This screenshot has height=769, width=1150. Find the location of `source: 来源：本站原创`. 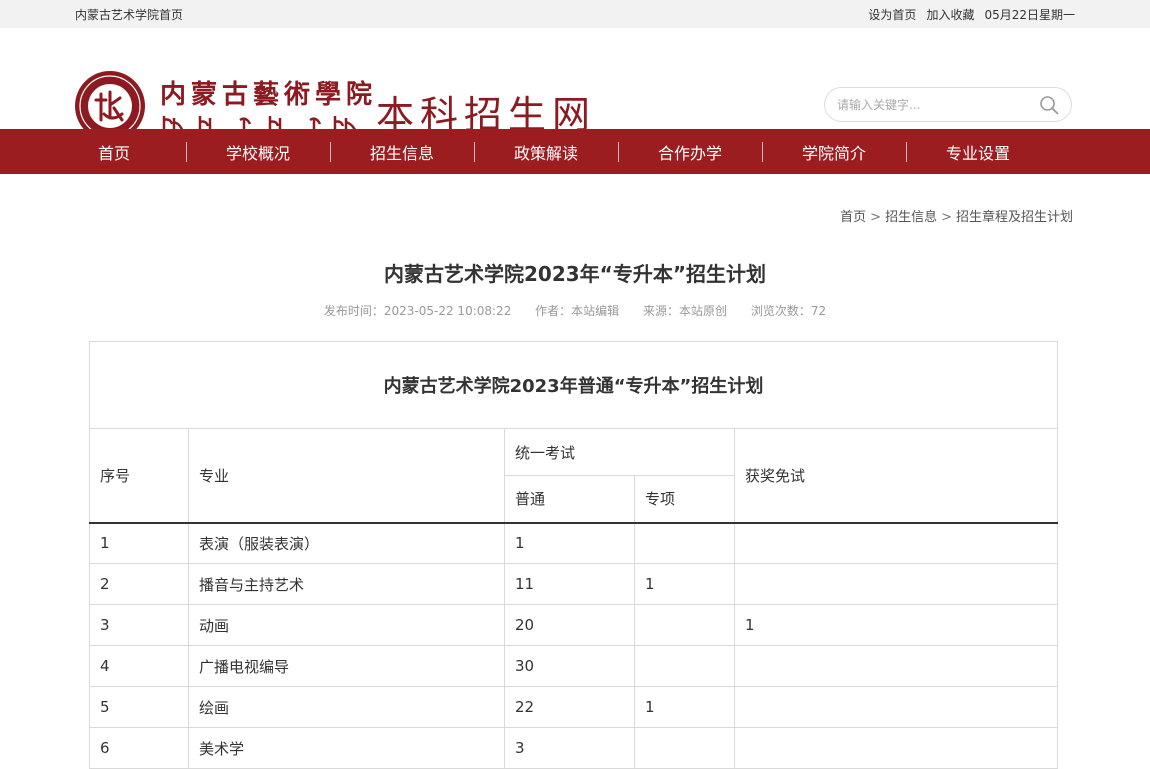

source: 来源：本站原创 is located at coordinates (685, 311).